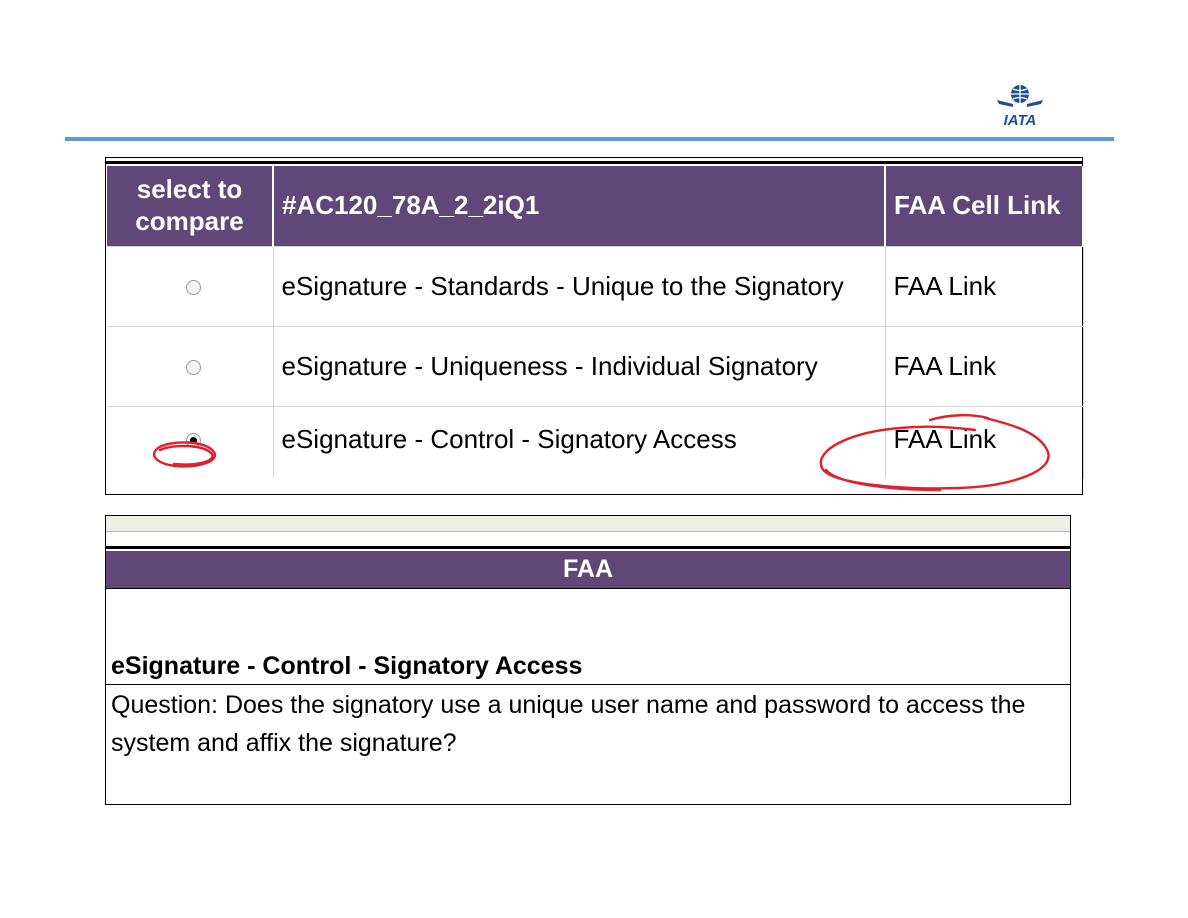 Image resolution: width=1188 pixels, height=918 pixels. What do you see at coordinates (1020, 106) in the screenshot?
I see `iata-logo: IATA` at bounding box center [1020, 106].